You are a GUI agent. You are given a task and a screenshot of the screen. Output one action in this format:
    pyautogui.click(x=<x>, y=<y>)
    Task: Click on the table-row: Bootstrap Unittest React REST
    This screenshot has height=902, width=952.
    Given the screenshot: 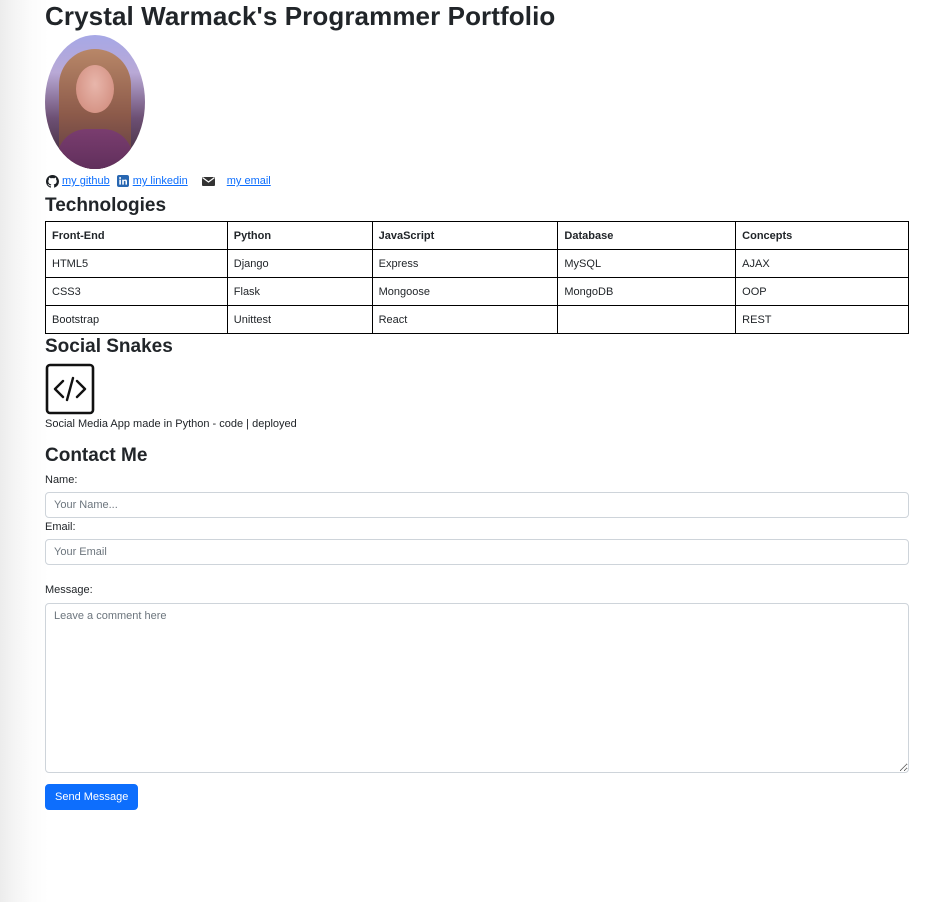 What is the action you would take?
    pyautogui.click(x=477, y=319)
    